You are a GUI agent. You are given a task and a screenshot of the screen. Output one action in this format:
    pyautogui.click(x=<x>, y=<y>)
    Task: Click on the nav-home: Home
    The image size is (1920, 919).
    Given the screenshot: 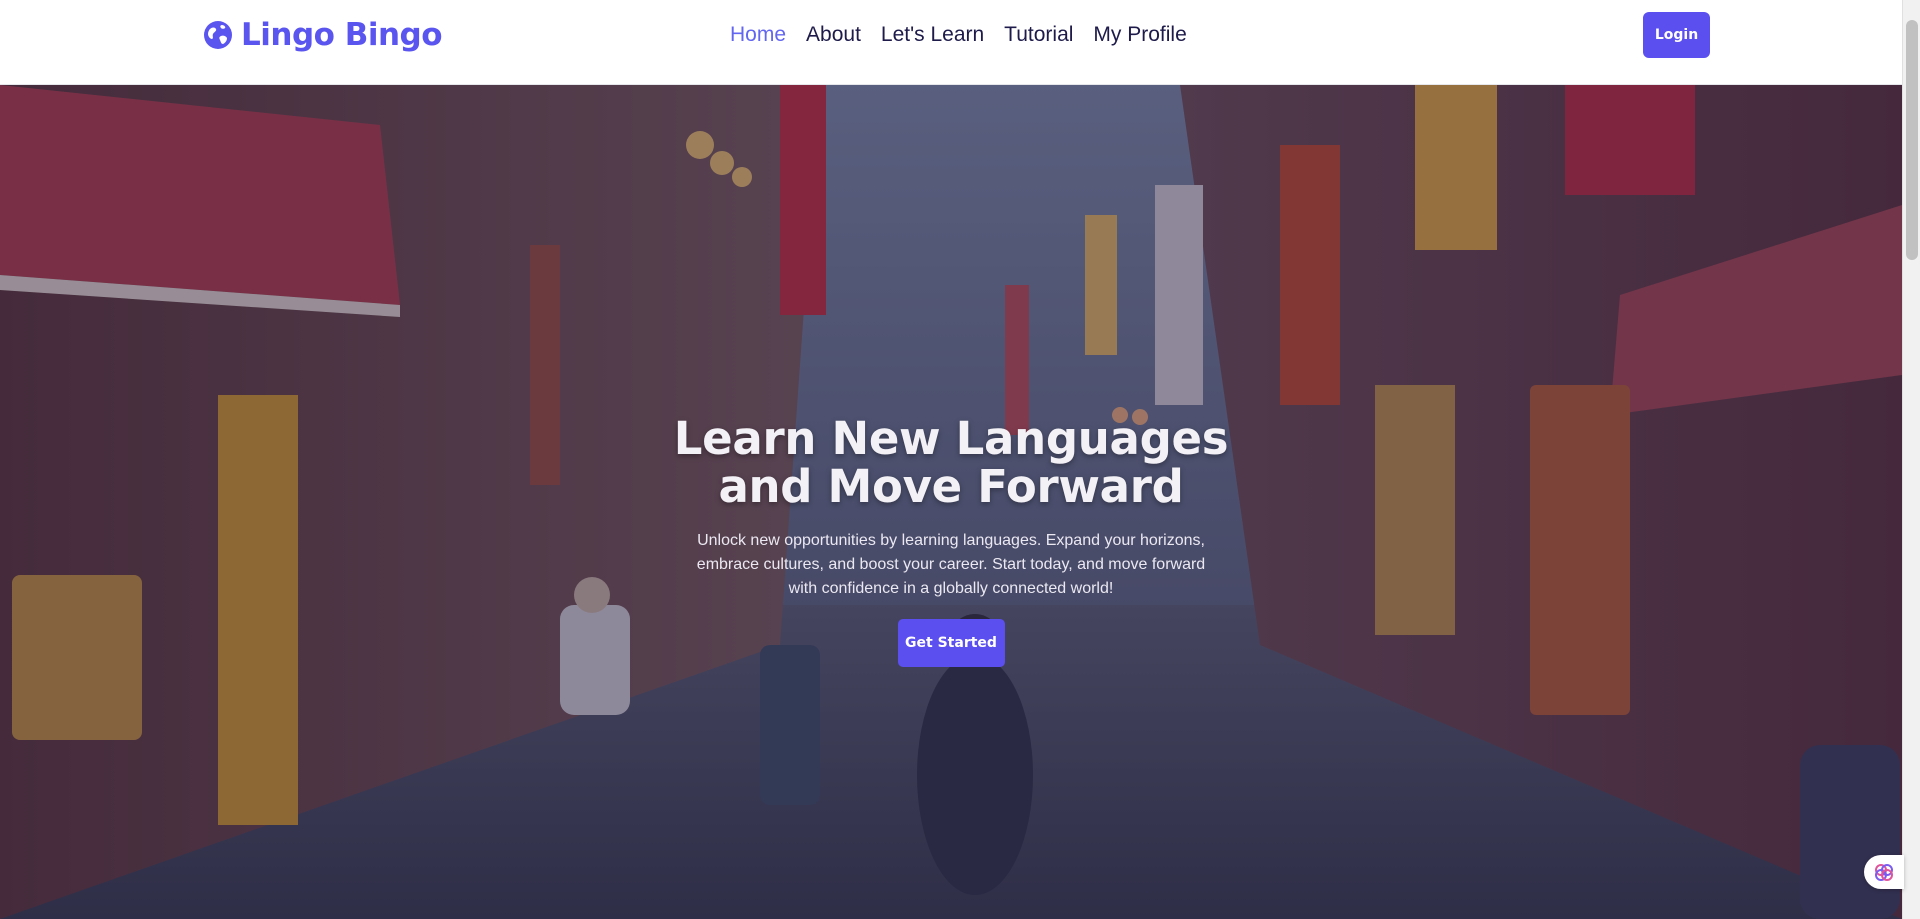 What is the action you would take?
    pyautogui.click(x=758, y=35)
    